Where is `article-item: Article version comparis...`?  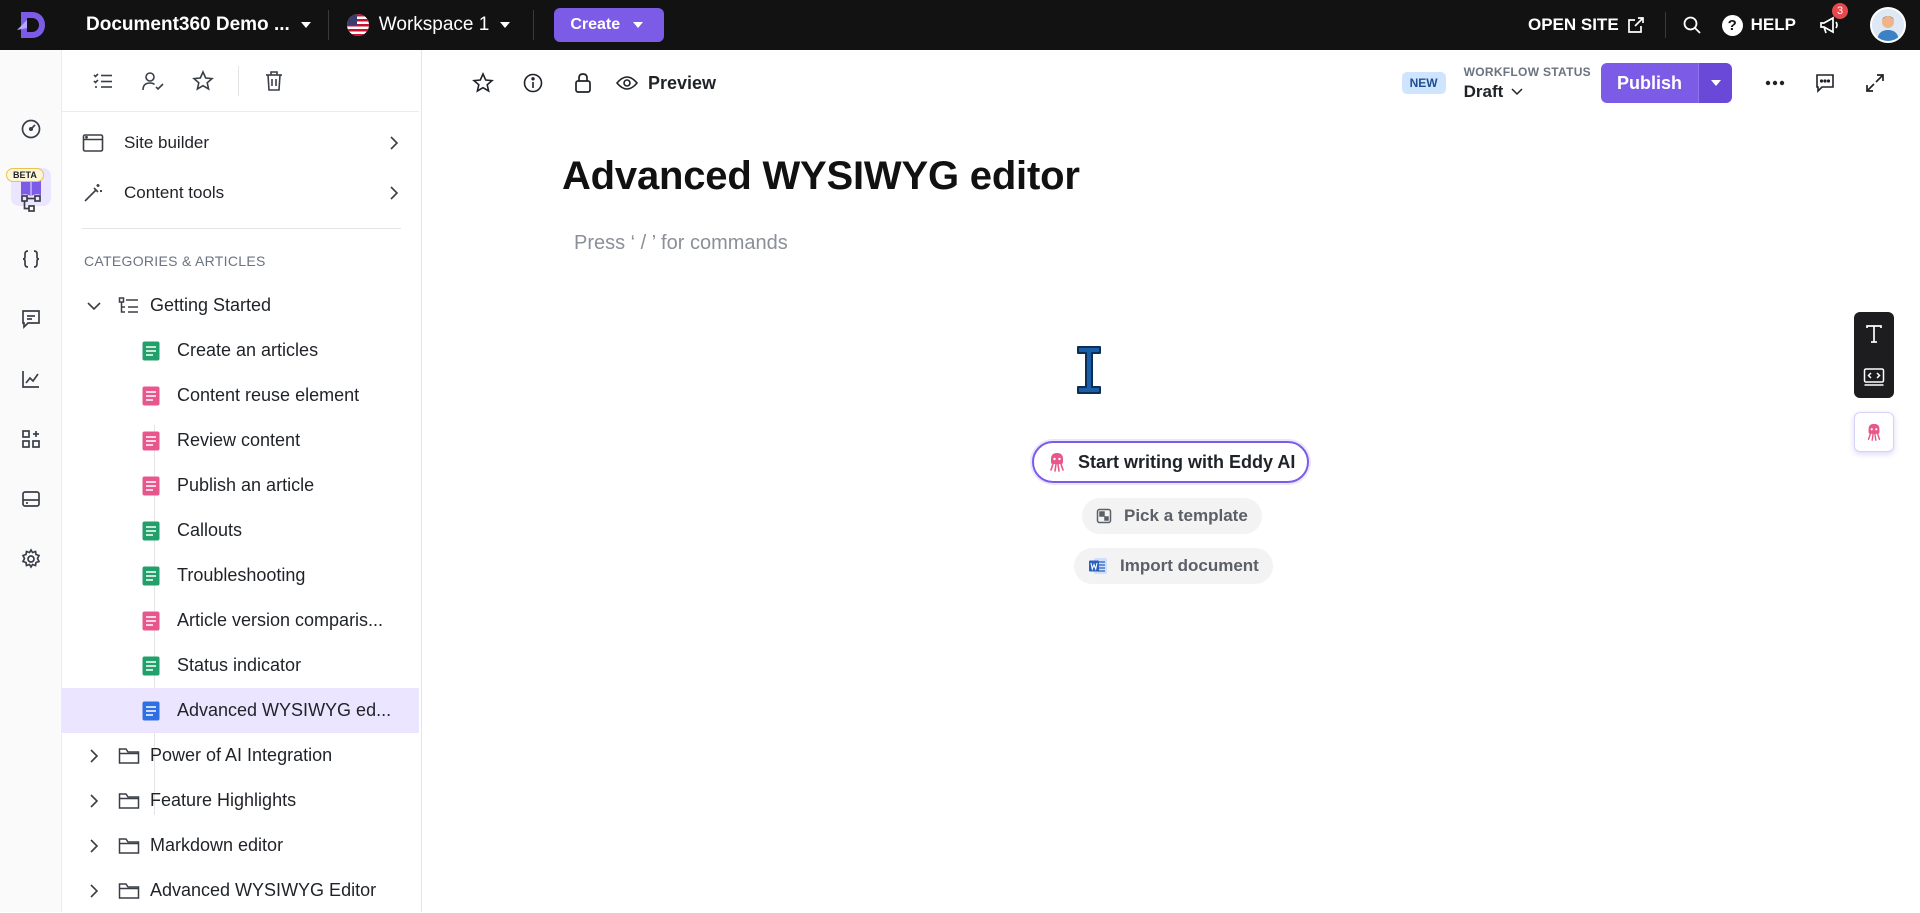
article-item: Article version comparis... is located at coordinates (241, 620).